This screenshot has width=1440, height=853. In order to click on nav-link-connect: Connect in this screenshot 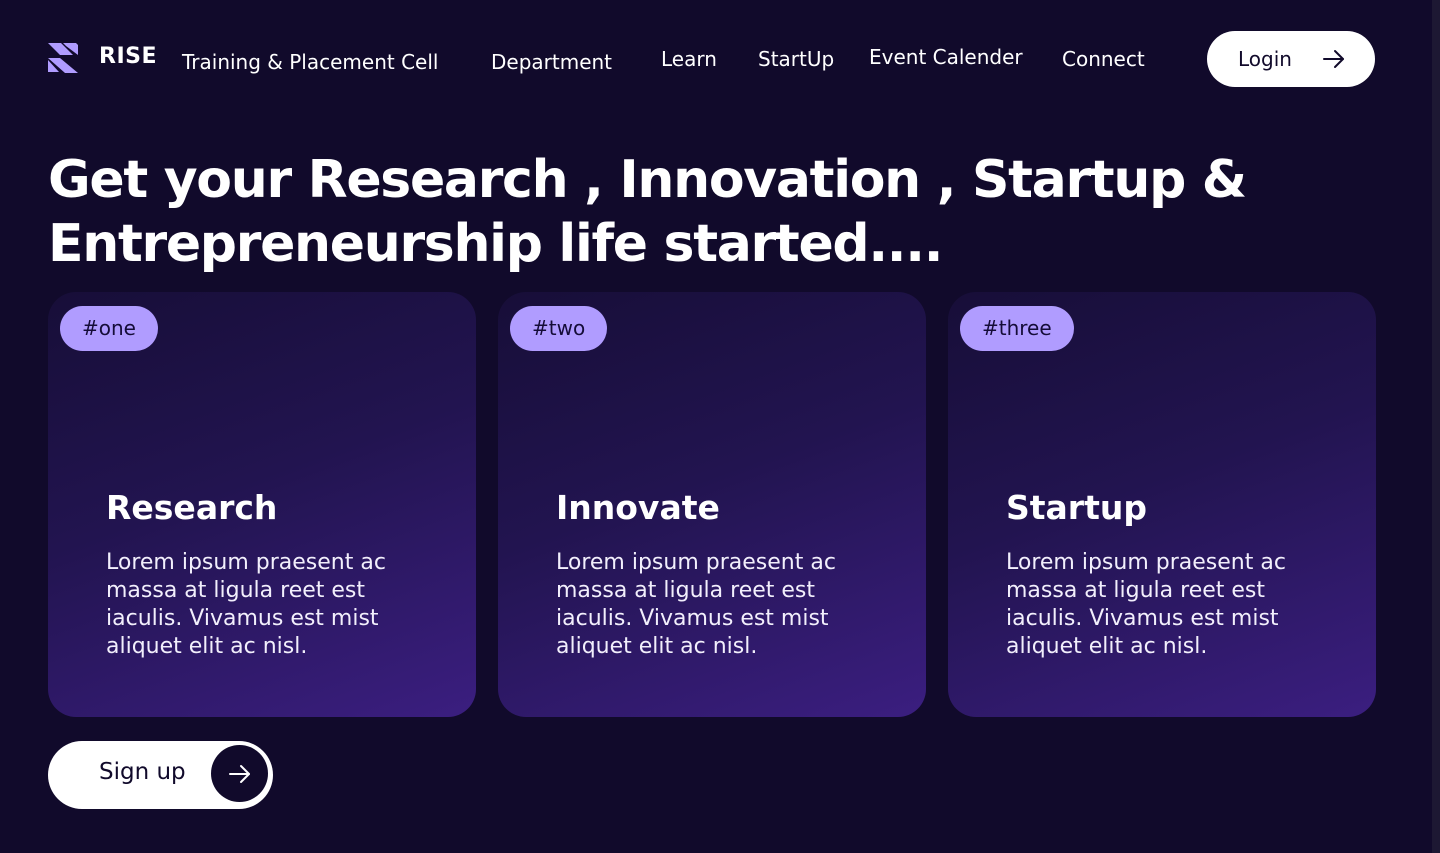, I will do `click(1103, 59)`.